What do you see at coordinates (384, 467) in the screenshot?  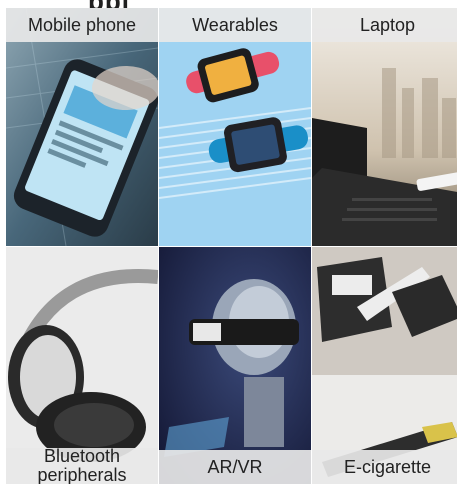 I see `category-label: E-cigarette` at bounding box center [384, 467].